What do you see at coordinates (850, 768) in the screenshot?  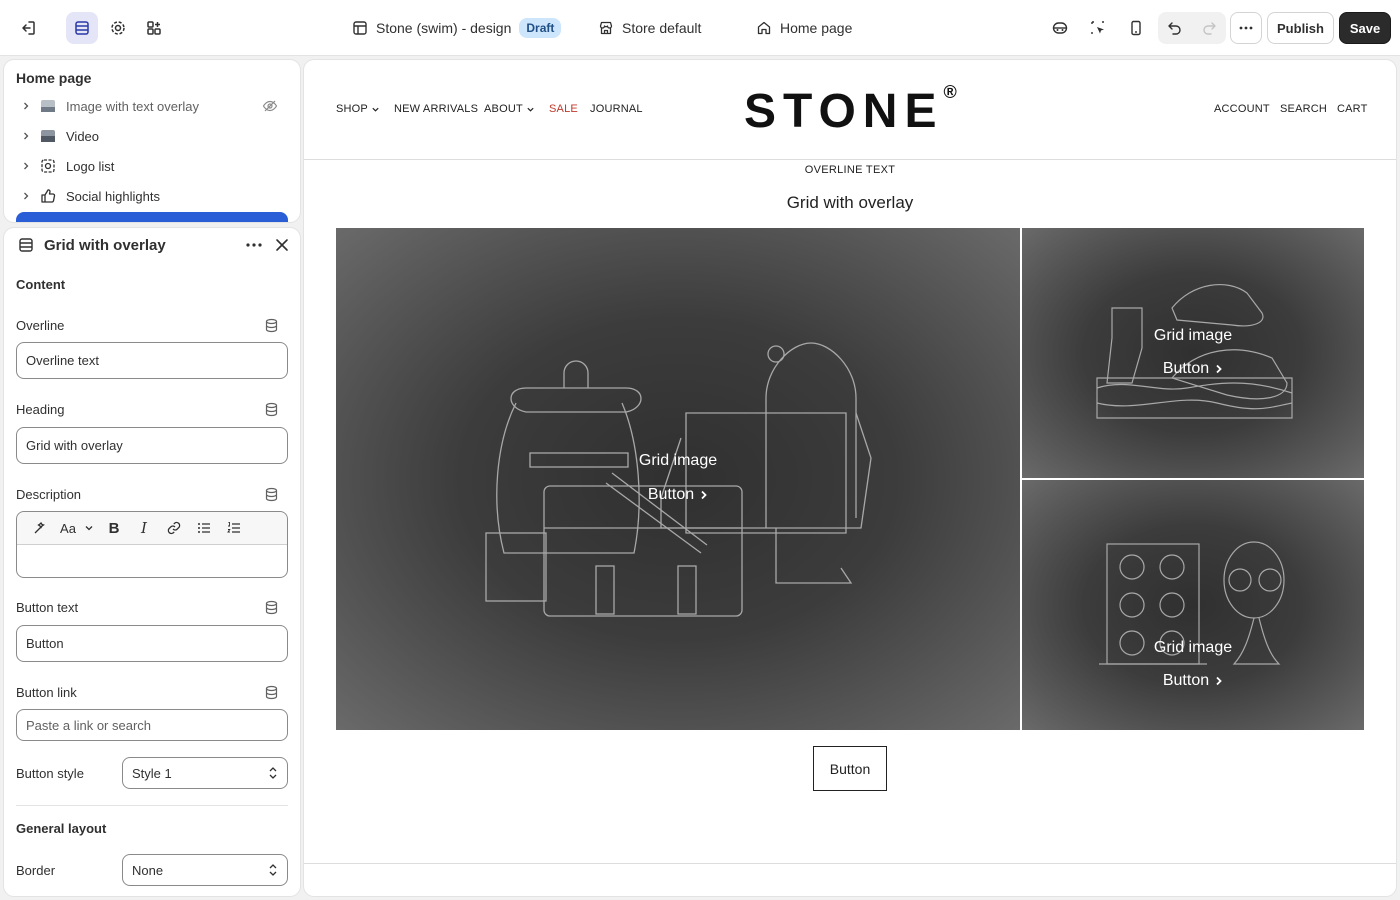 I see `section-button: Button` at bounding box center [850, 768].